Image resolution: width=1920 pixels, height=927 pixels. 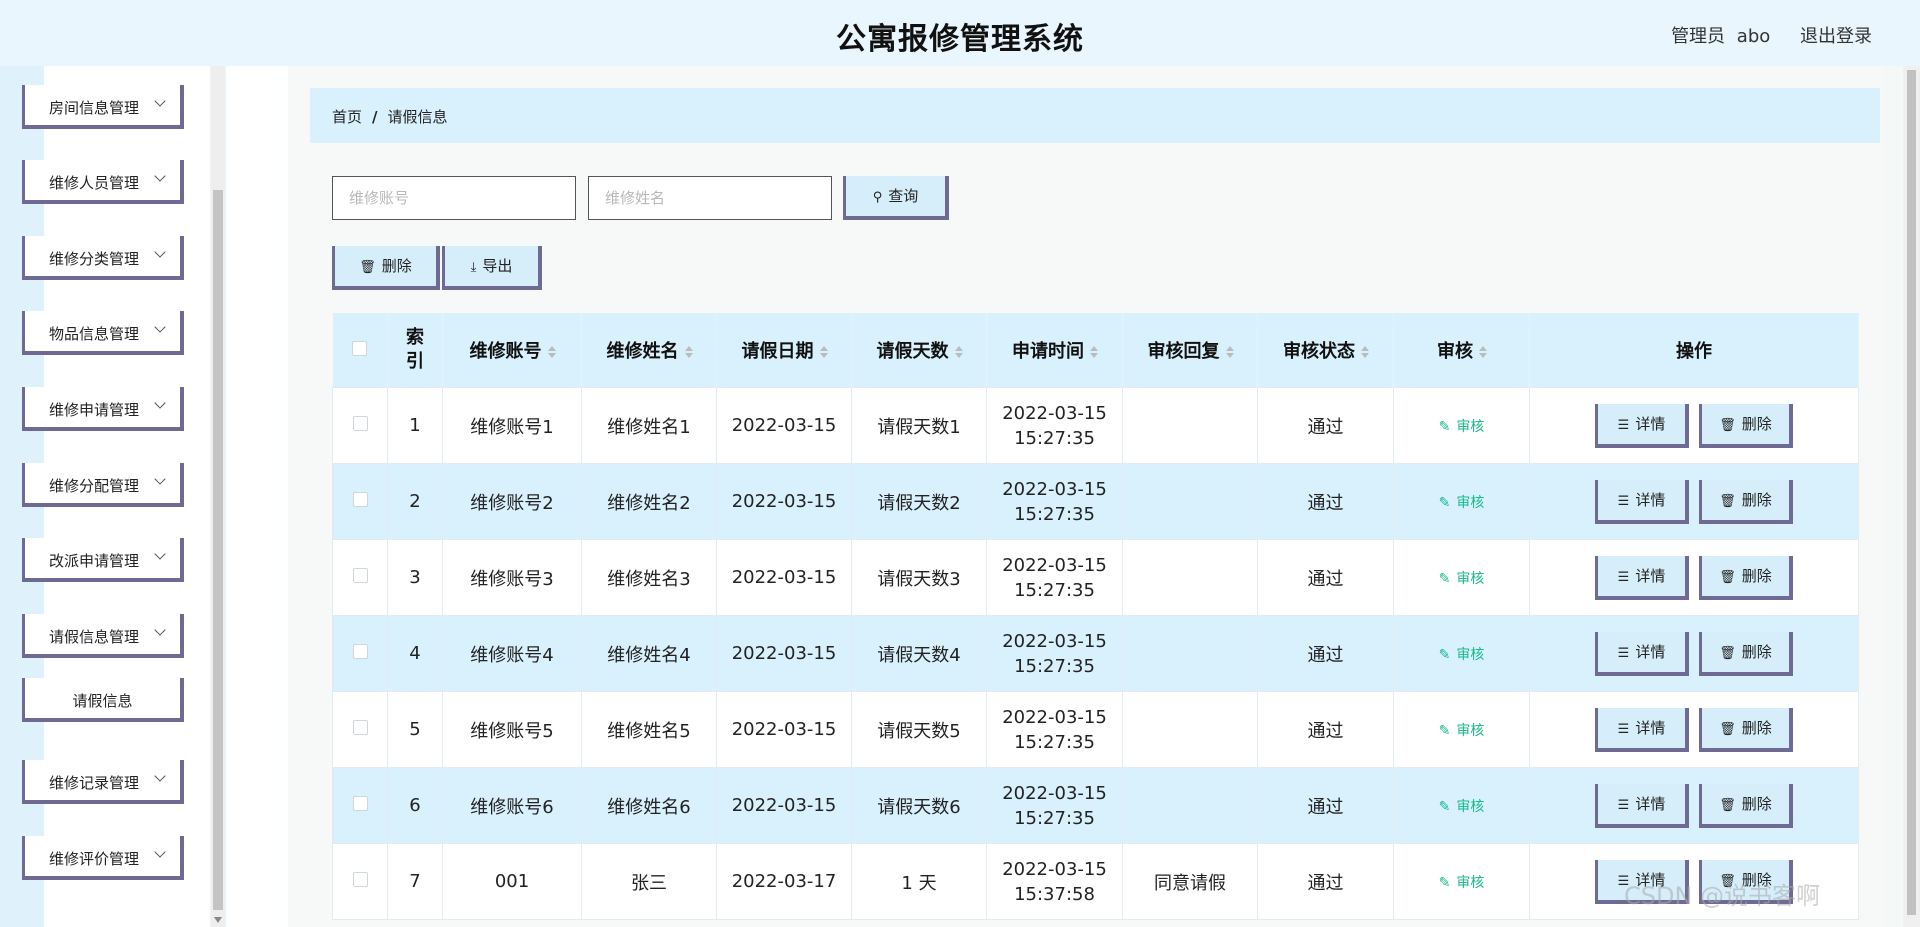 What do you see at coordinates (1461, 350) in the screenshot?
I see `column-header-audit: 审核` at bounding box center [1461, 350].